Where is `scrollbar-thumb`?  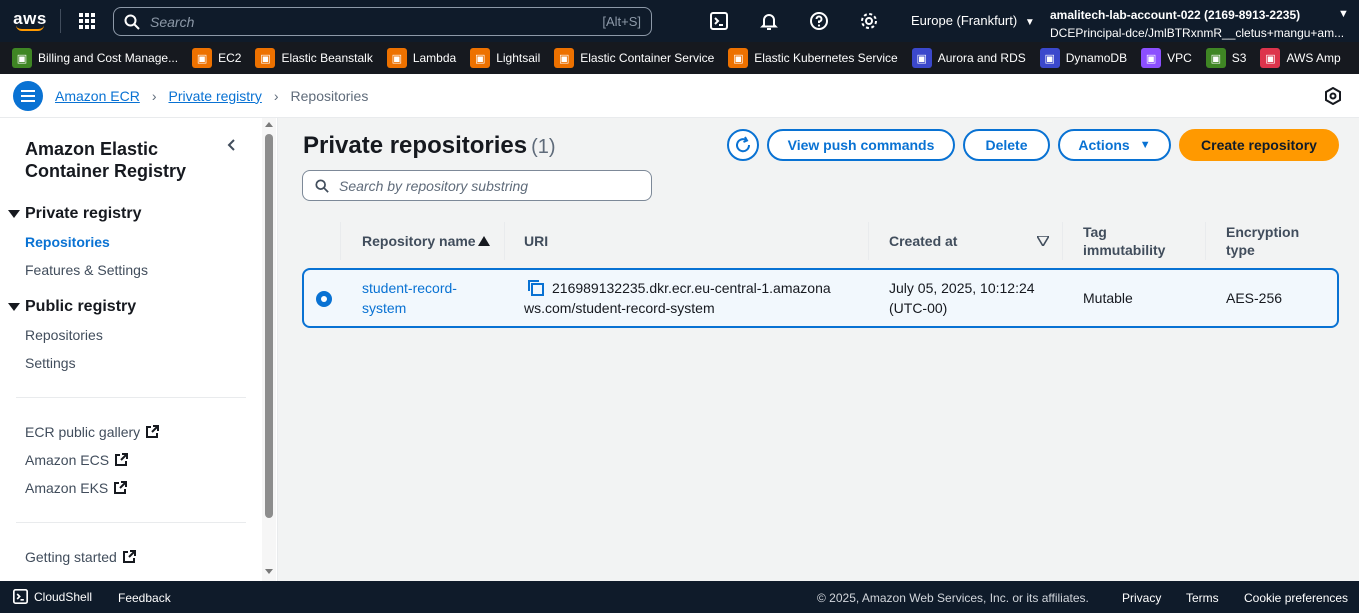 scrollbar-thumb is located at coordinates (269, 326).